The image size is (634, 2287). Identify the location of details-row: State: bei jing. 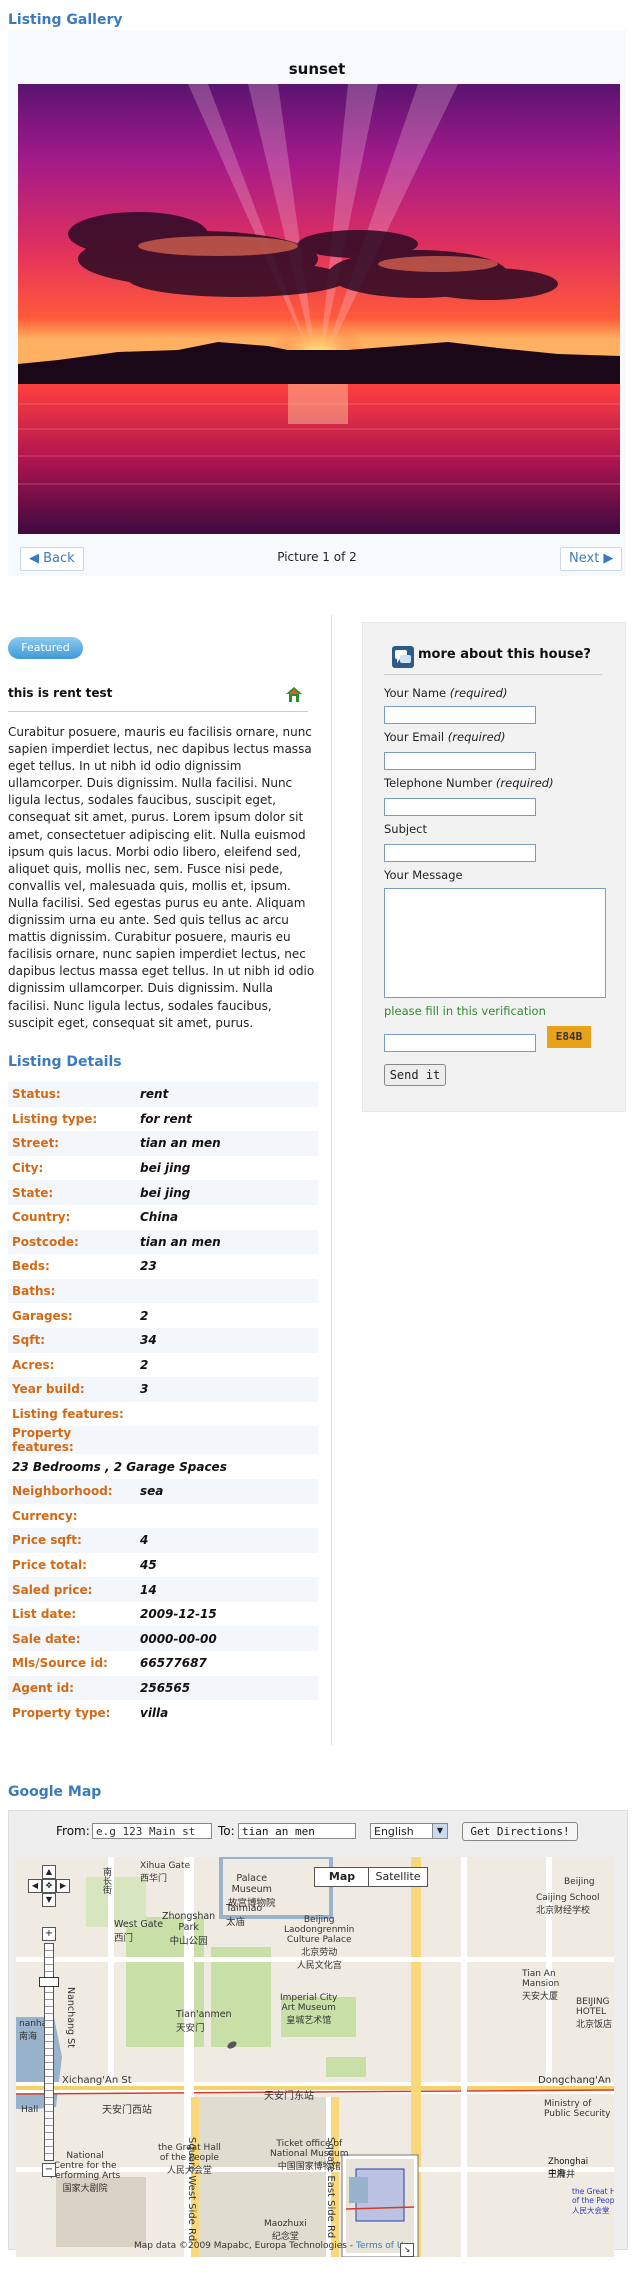
(163, 1192).